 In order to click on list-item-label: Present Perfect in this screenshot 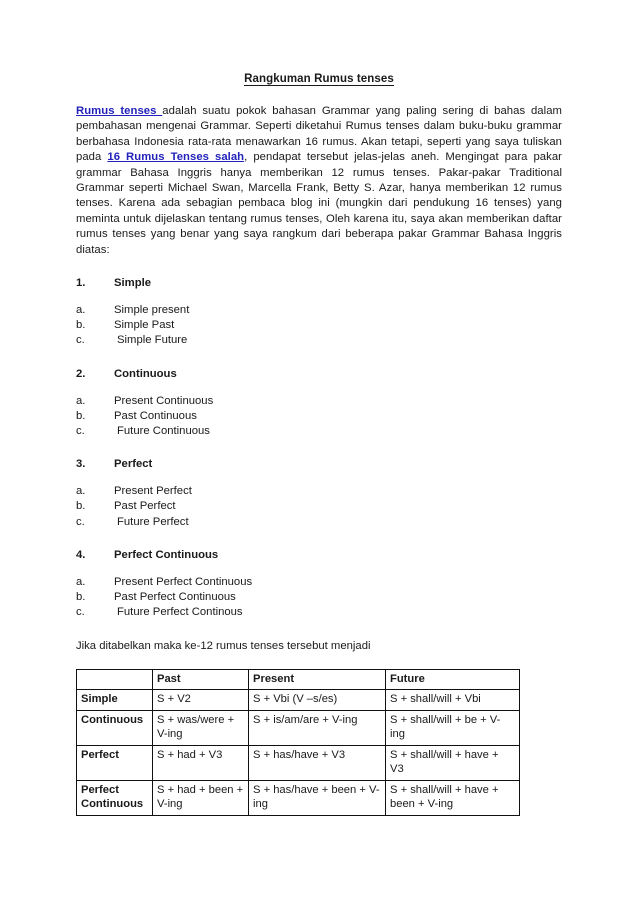, I will do `click(153, 491)`.